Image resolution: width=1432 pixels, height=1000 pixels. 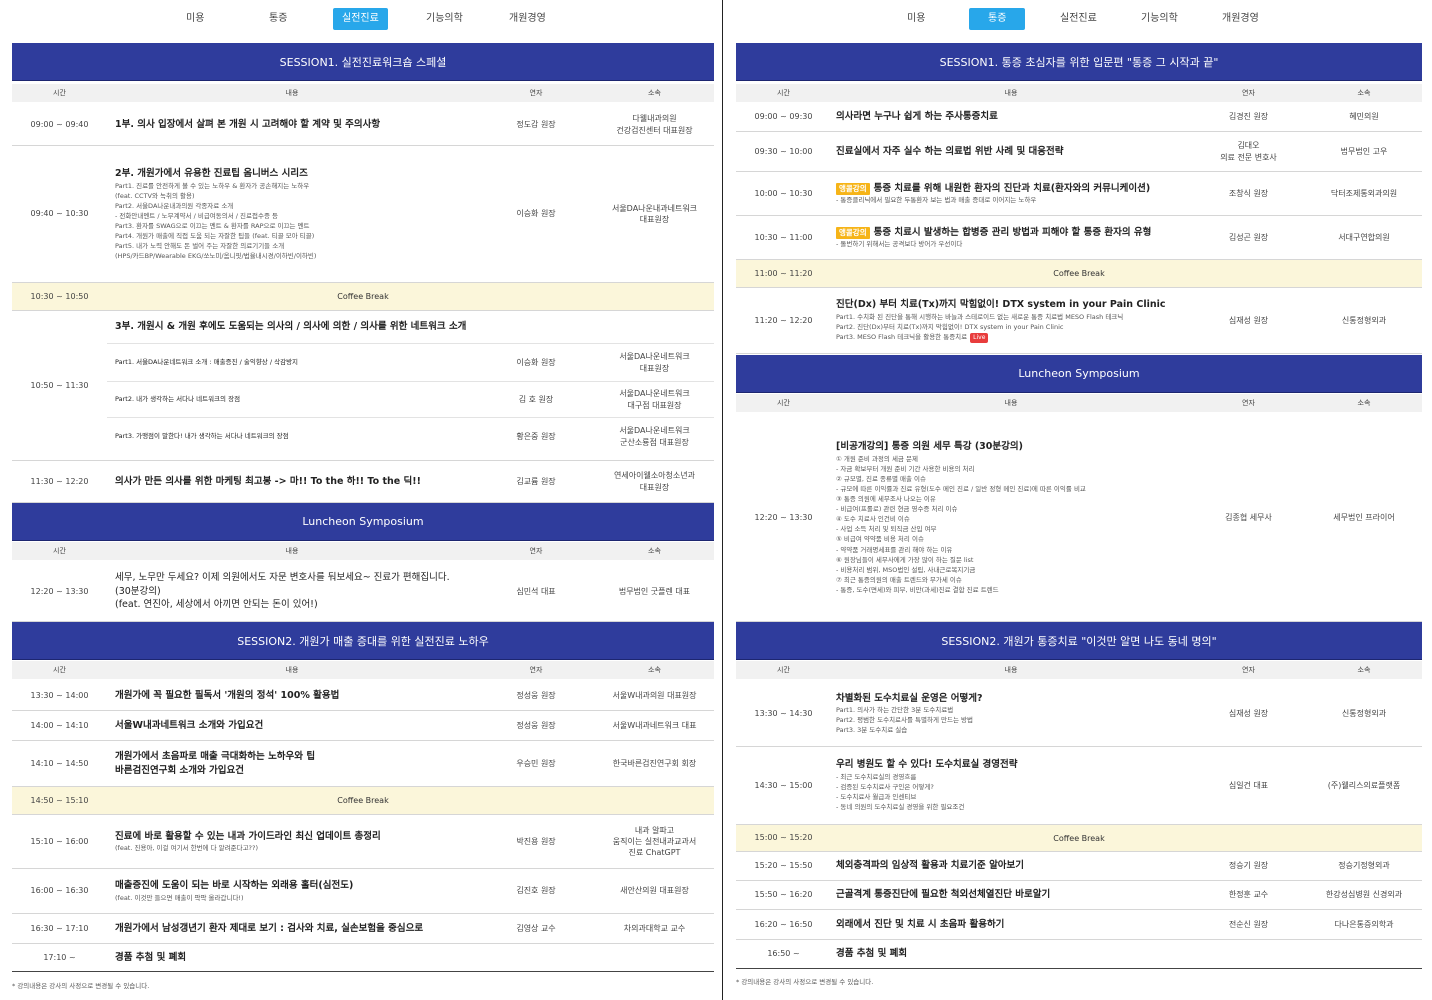 I want to click on speaker-cell: 김대오 의료 전문 변호사, so click(x=1248, y=151).